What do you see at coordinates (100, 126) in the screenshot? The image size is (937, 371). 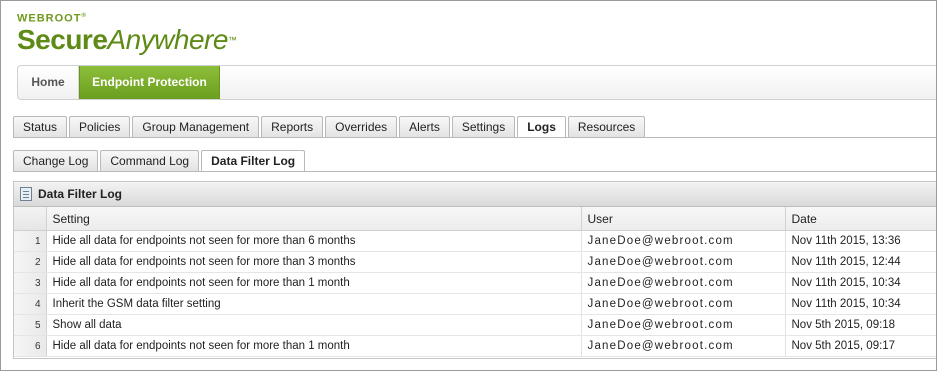 I see `tab-policies: Policies` at bounding box center [100, 126].